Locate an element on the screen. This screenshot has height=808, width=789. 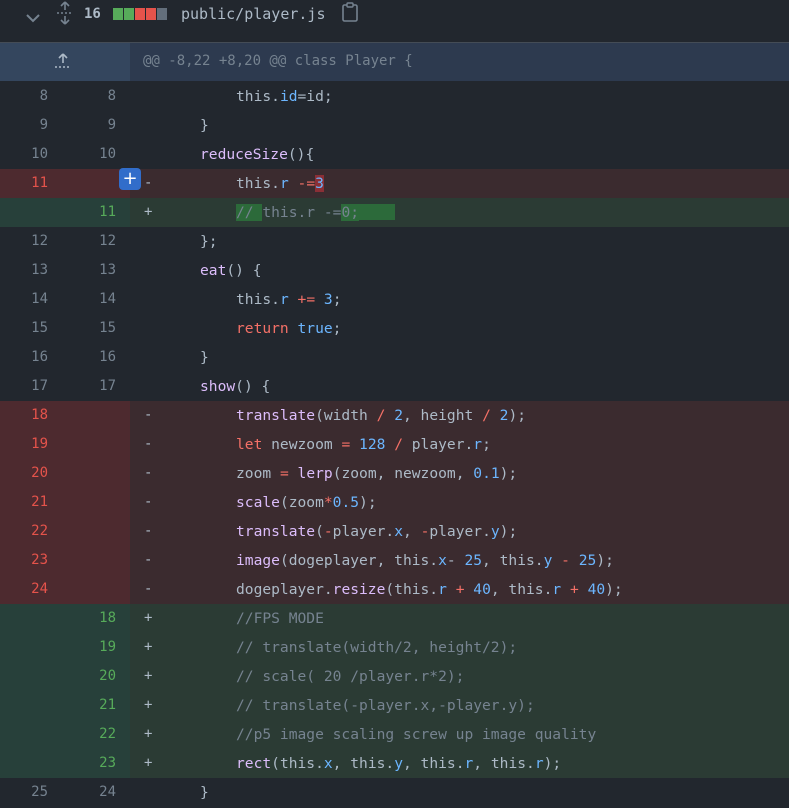
new-line-number: 8 is located at coordinates (96, 96).